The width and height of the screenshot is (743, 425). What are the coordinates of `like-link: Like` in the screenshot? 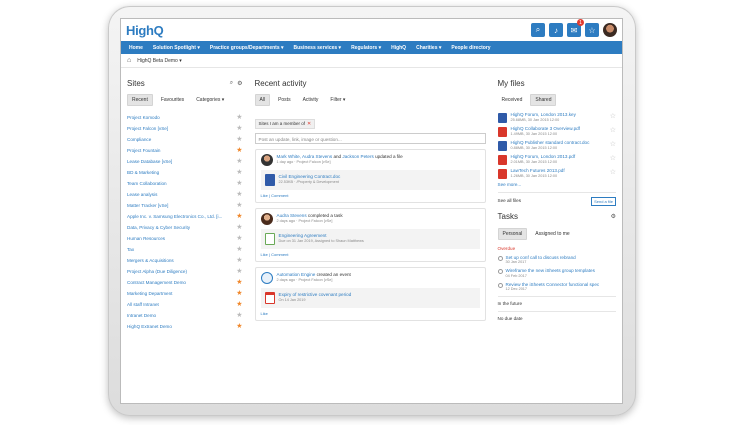 It's located at (370, 313).